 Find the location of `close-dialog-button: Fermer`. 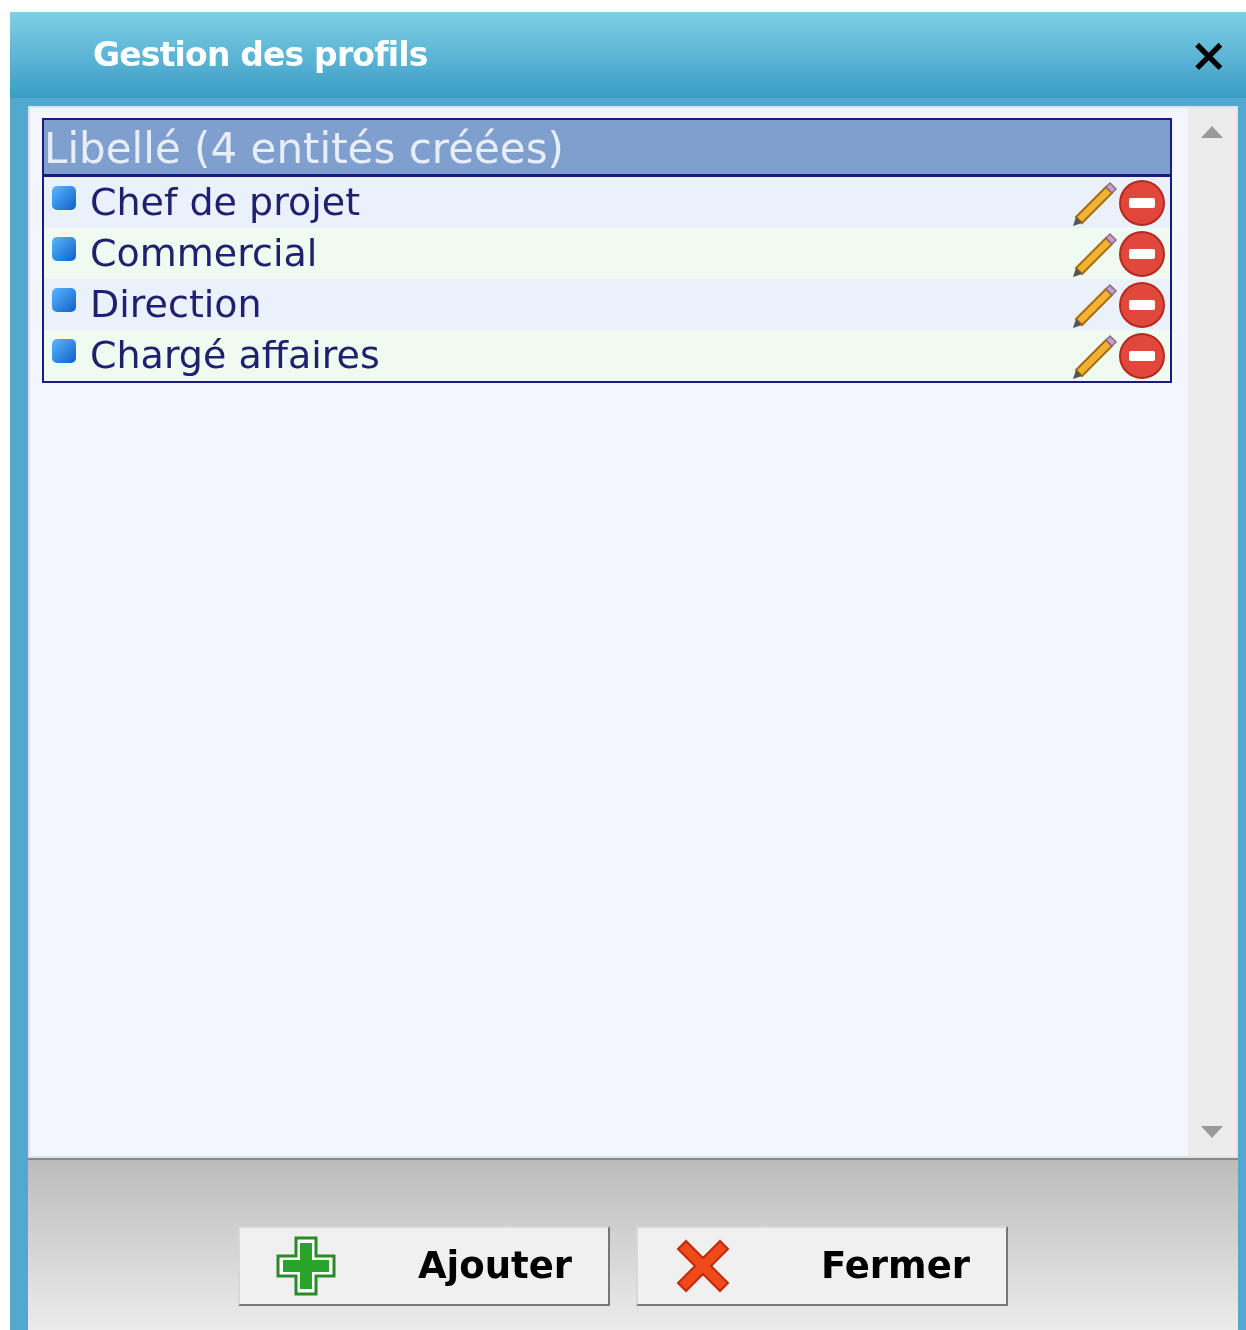

close-dialog-button: Fermer is located at coordinates (822, 1266).